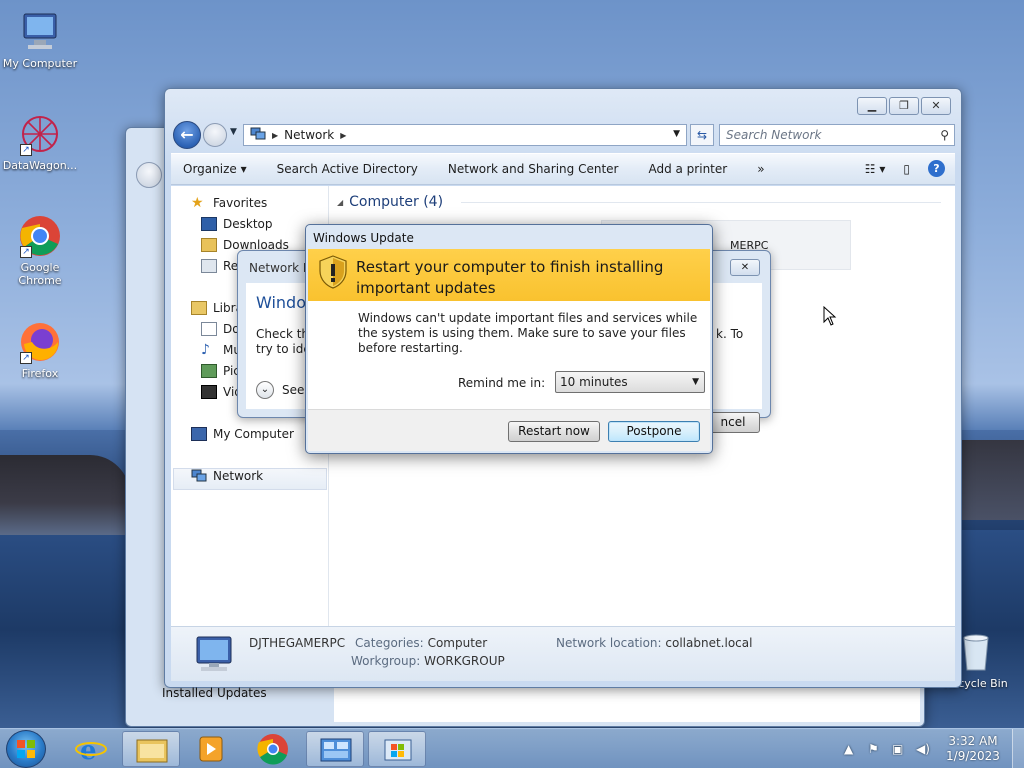  Describe the element at coordinates (65, 495) in the screenshot. I see `wallpaper-rocks` at that location.